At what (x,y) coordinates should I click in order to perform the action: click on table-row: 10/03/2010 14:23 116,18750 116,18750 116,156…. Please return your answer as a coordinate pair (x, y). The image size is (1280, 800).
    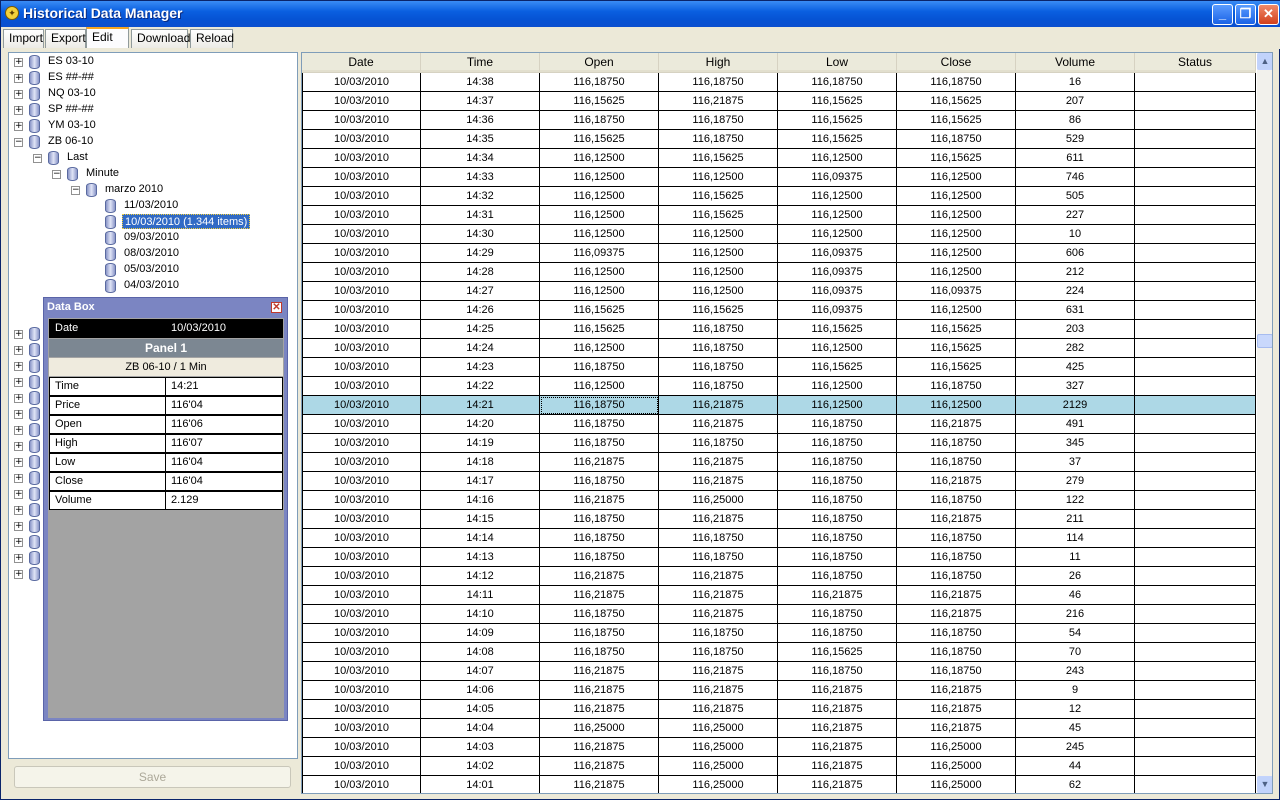
    Looking at the image, I should click on (779, 367).